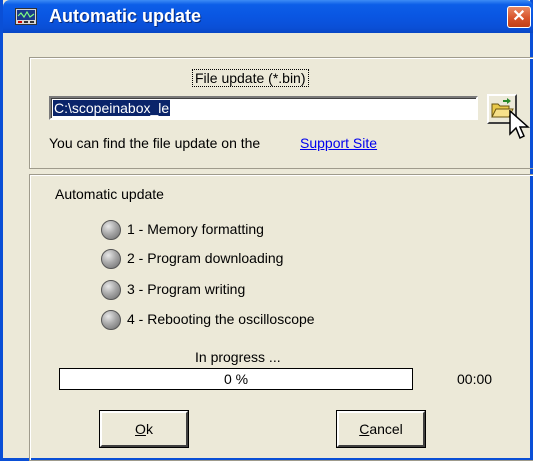  I want to click on step-label: 1 - Memory formatting, so click(195, 229).